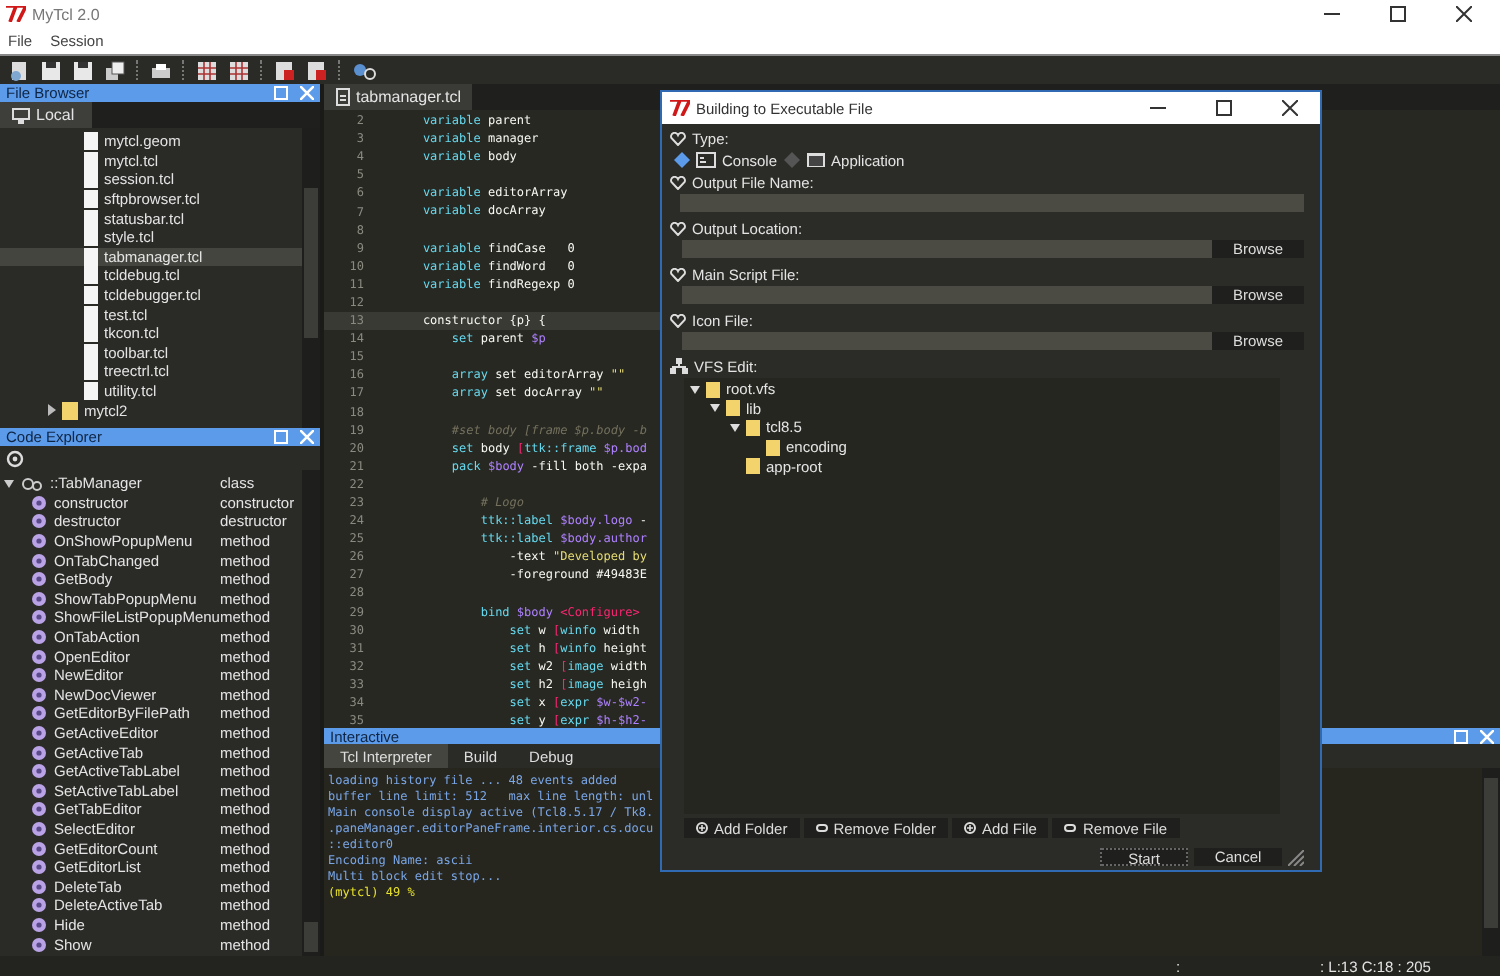 This screenshot has width=1500, height=976. I want to click on expand-arrow-icon, so click(52, 410).